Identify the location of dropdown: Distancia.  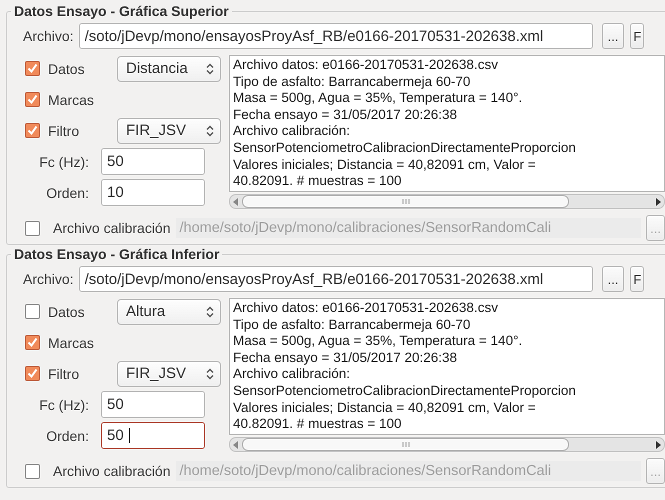
(169, 69).